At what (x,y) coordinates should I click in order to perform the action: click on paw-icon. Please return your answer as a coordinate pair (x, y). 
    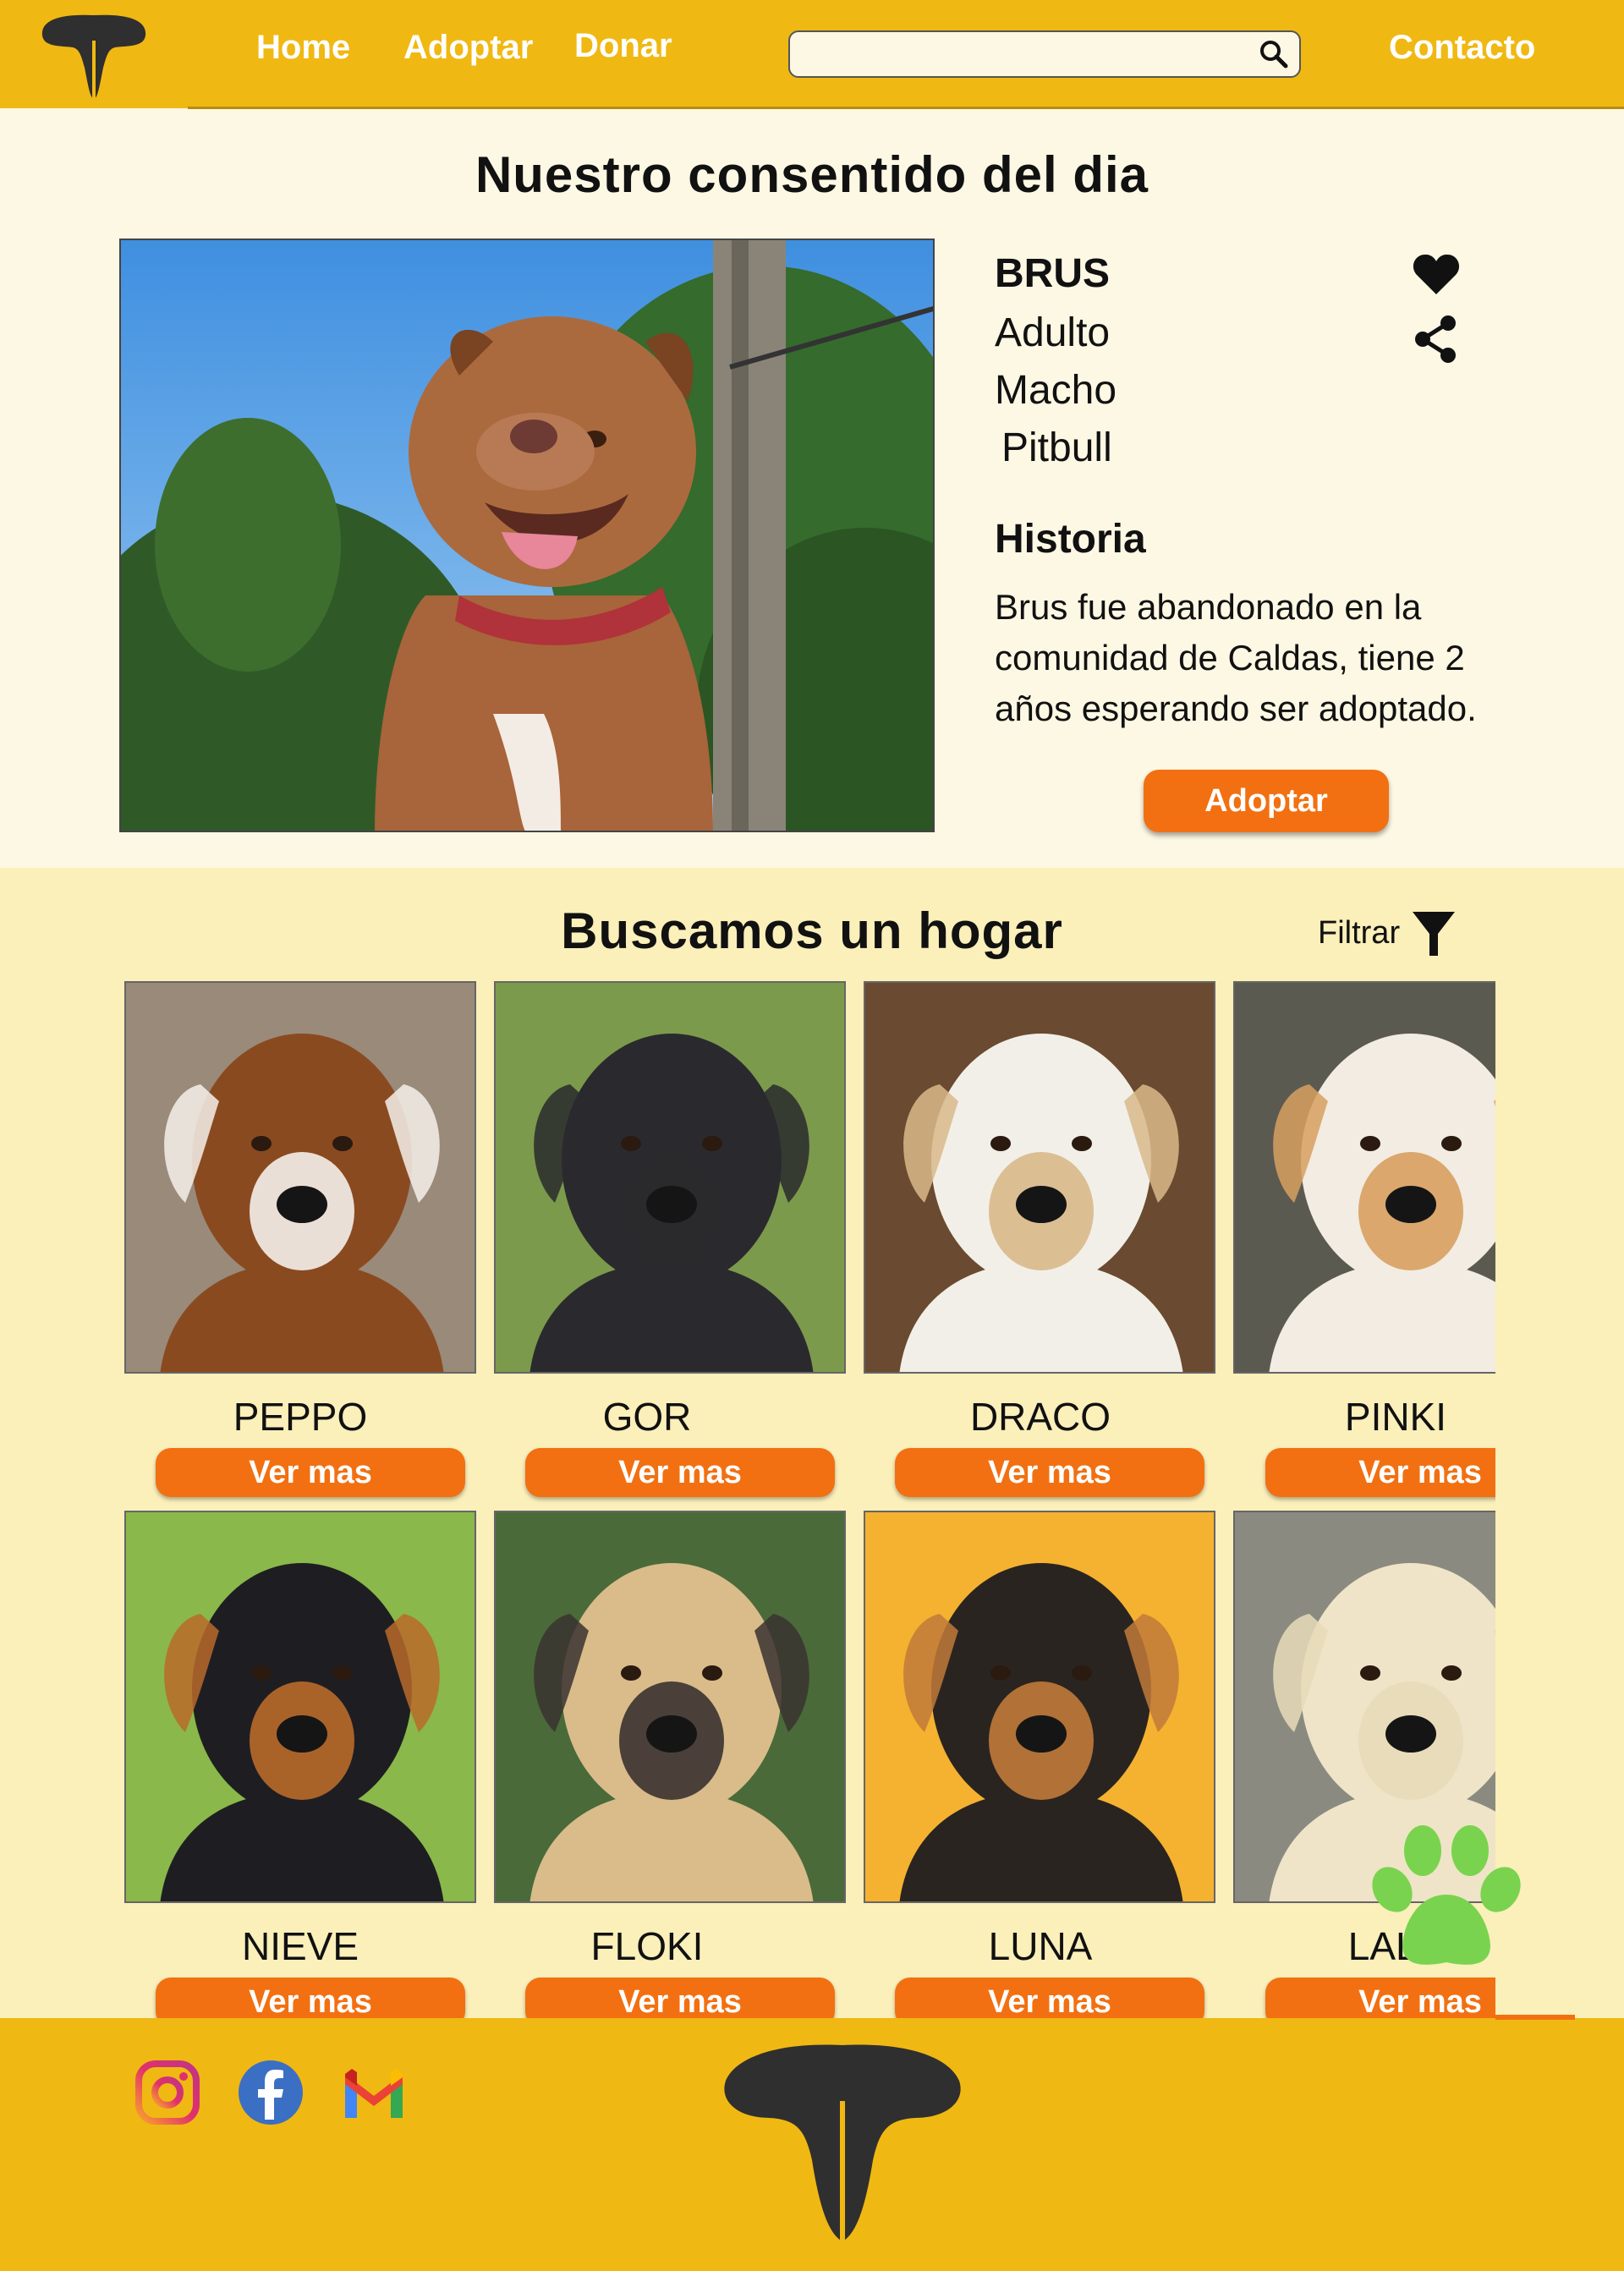
    Looking at the image, I should click on (1446, 1895).